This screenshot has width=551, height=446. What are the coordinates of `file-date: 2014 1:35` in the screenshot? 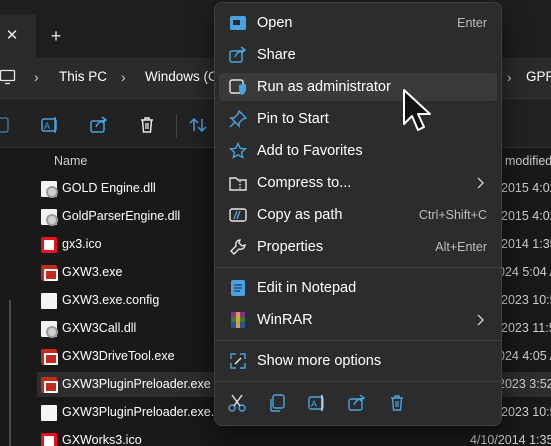 It's located at (526, 244).